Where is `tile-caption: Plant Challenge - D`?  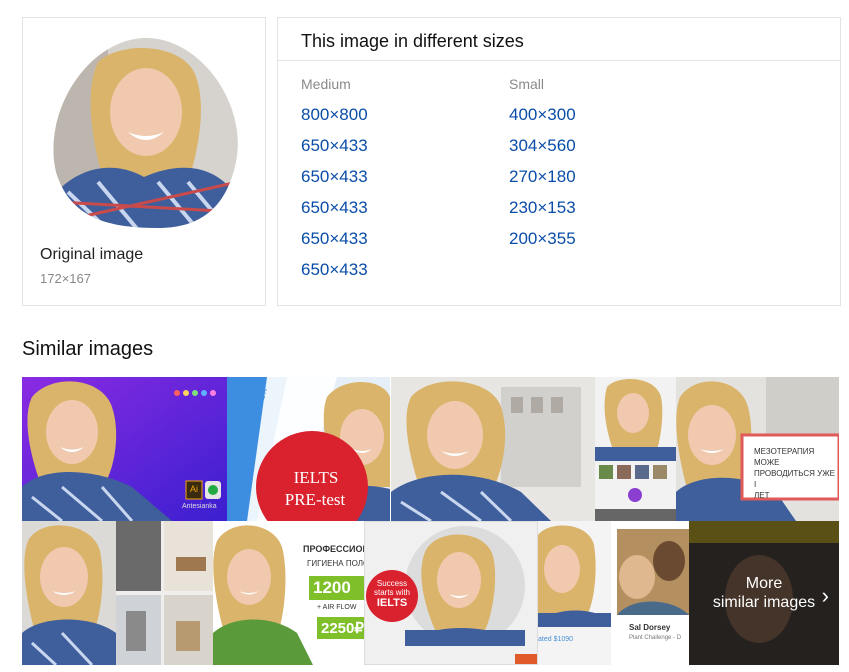 tile-caption: Plant Challenge - D is located at coordinates (655, 638).